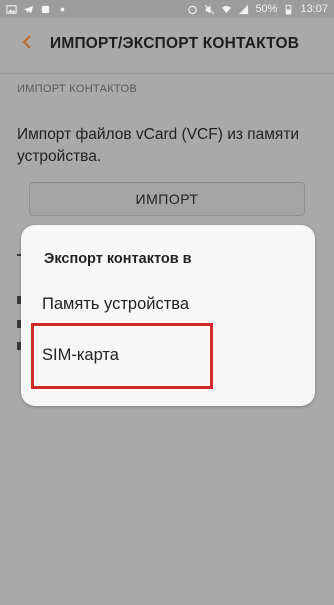 Image resolution: width=334 pixels, height=605 pixels. I want to click on mute-icon, so click(209, 9).